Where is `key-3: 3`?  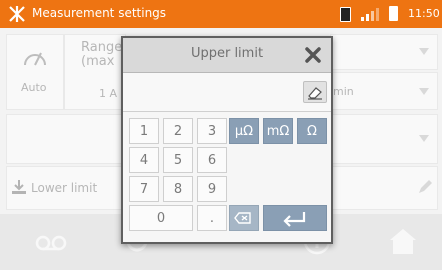
key-3: 3 is located at coordinates (212, 131).